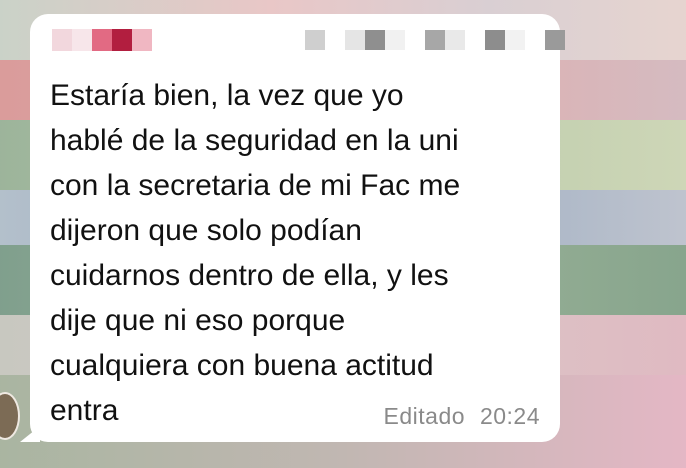  I want to click on edited-label: Editado, so click(424, 416).